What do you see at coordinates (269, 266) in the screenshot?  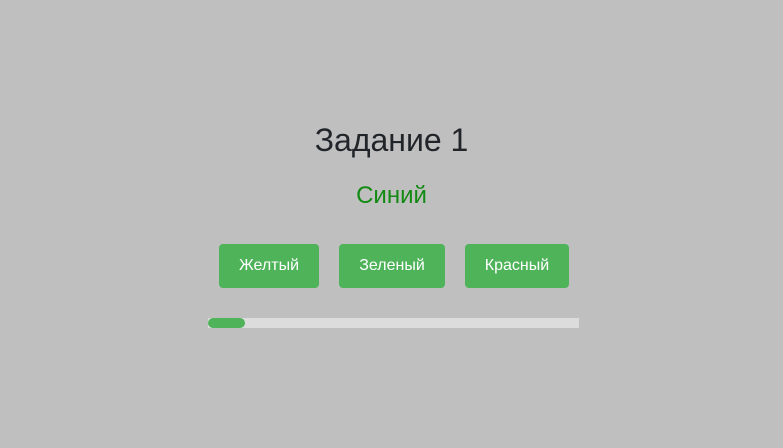 I see `answer-button-yellow: Желтый` at bounding box center [269, 266].